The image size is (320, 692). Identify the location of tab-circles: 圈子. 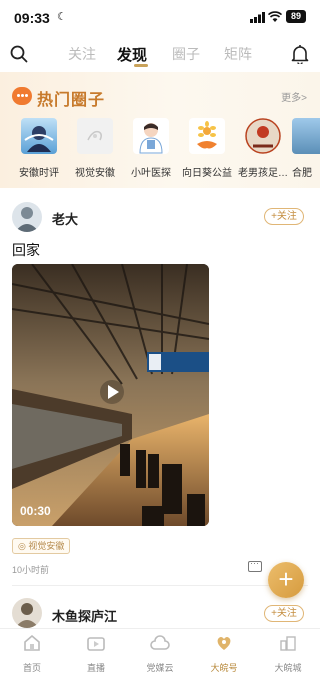
(186, 54).